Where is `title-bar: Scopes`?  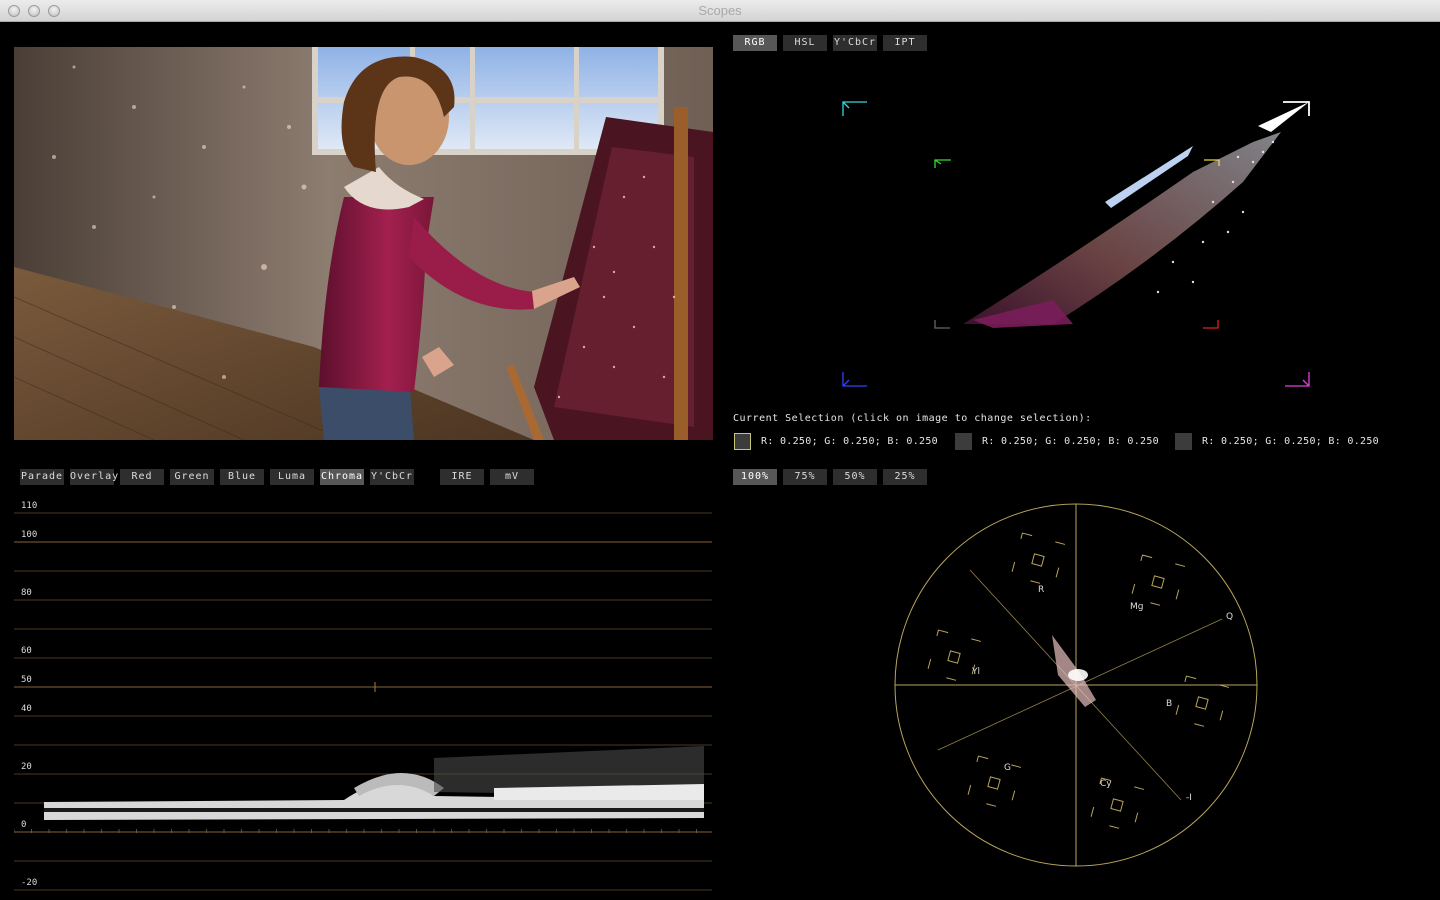
title-bar: Scopes is located at coordinates (720, 11).